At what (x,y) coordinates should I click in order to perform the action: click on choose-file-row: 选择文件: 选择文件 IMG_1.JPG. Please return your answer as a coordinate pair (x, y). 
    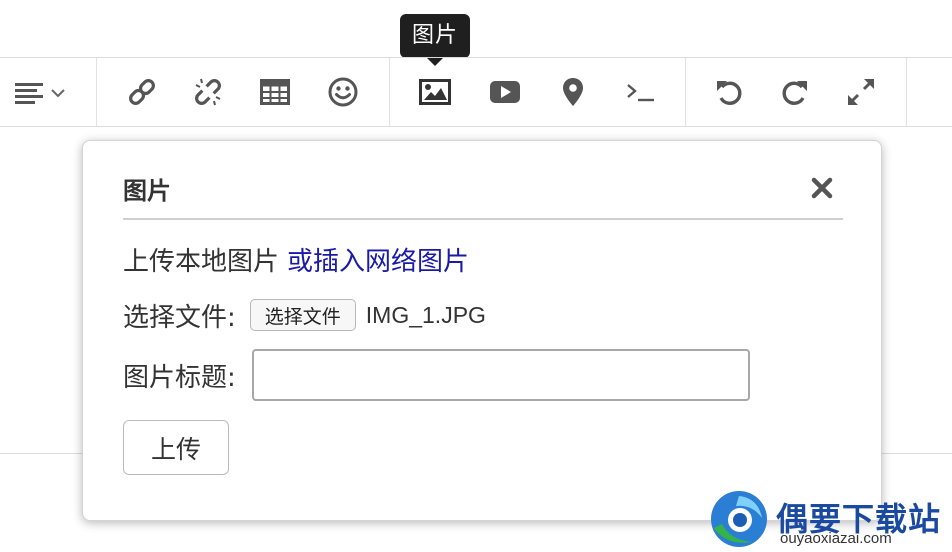
    Looking at the image, I should click on (304, 315).